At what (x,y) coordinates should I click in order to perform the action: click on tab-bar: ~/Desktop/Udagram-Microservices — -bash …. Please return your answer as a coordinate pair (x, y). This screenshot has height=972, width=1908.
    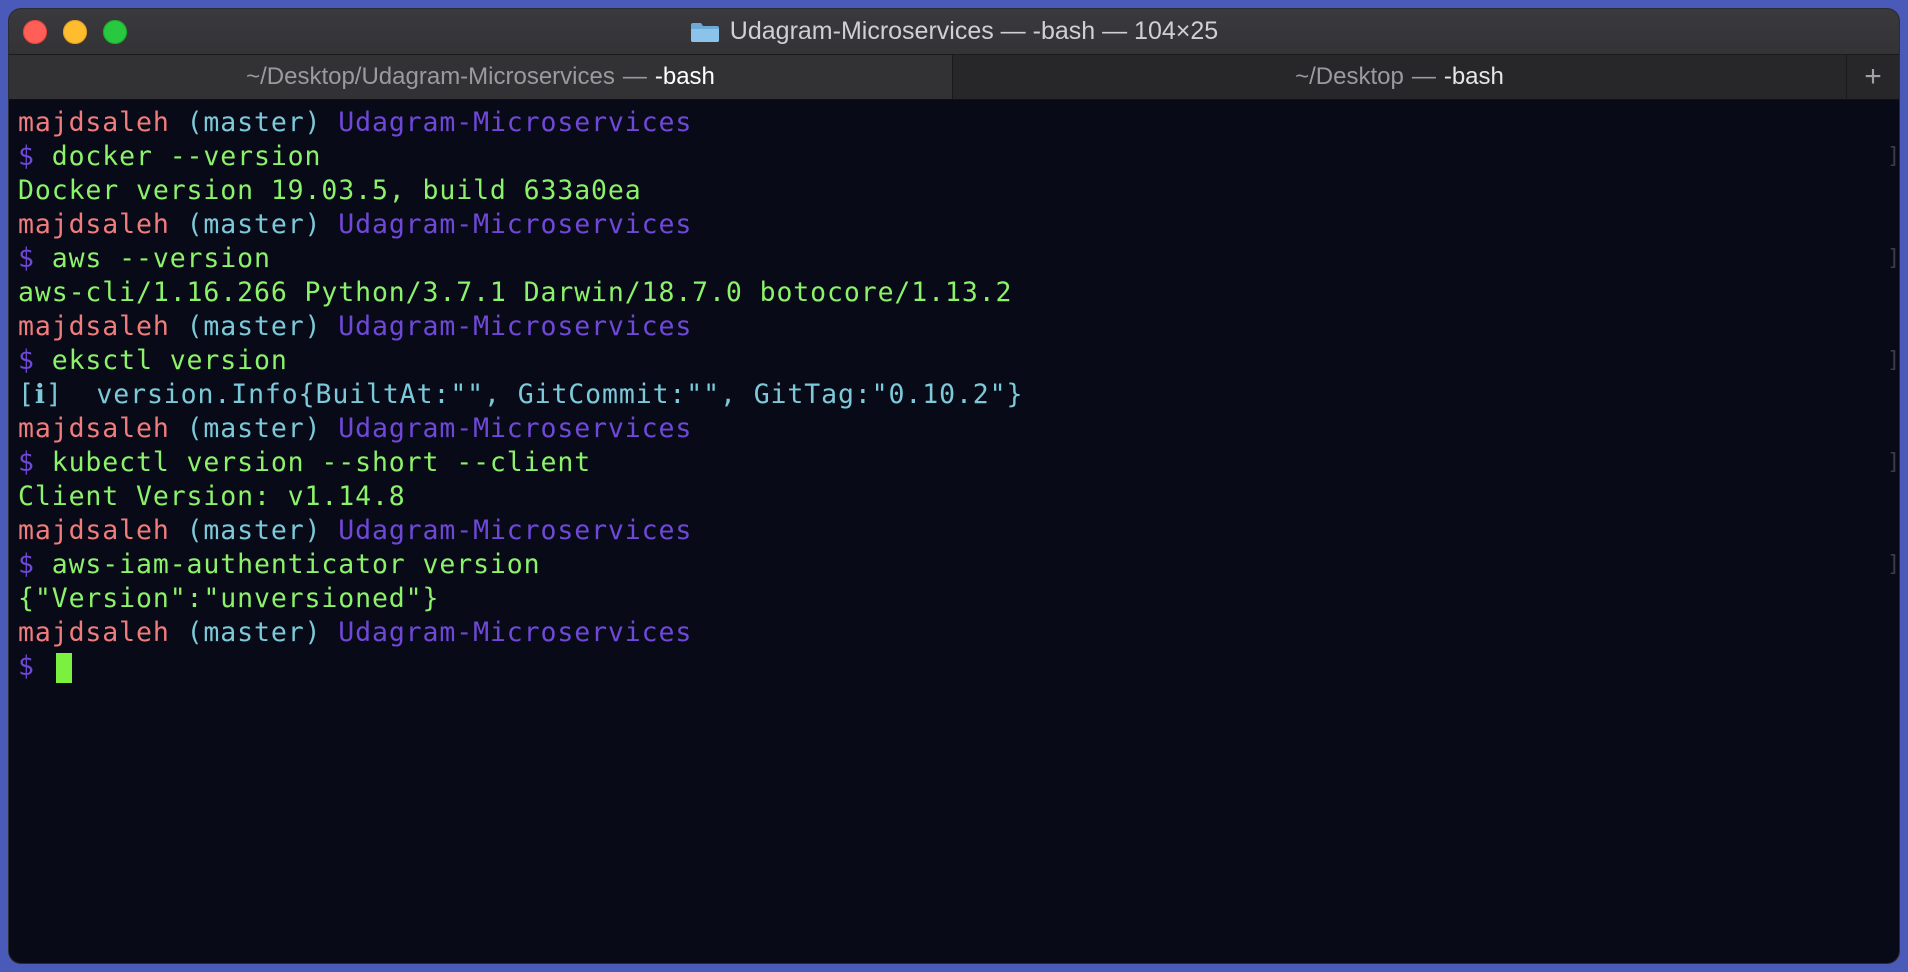
    Looking at the image, I should click on (954, 77).